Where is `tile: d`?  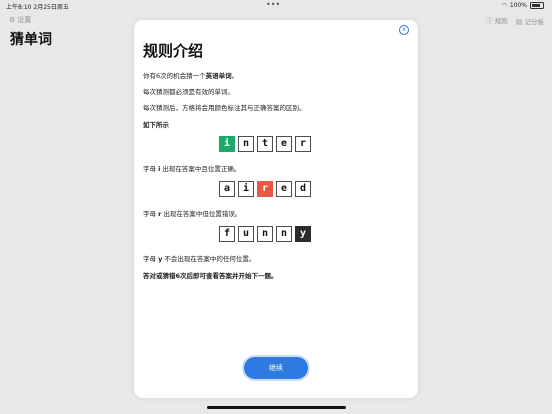 tile: d is located at coordinates (303, 189).